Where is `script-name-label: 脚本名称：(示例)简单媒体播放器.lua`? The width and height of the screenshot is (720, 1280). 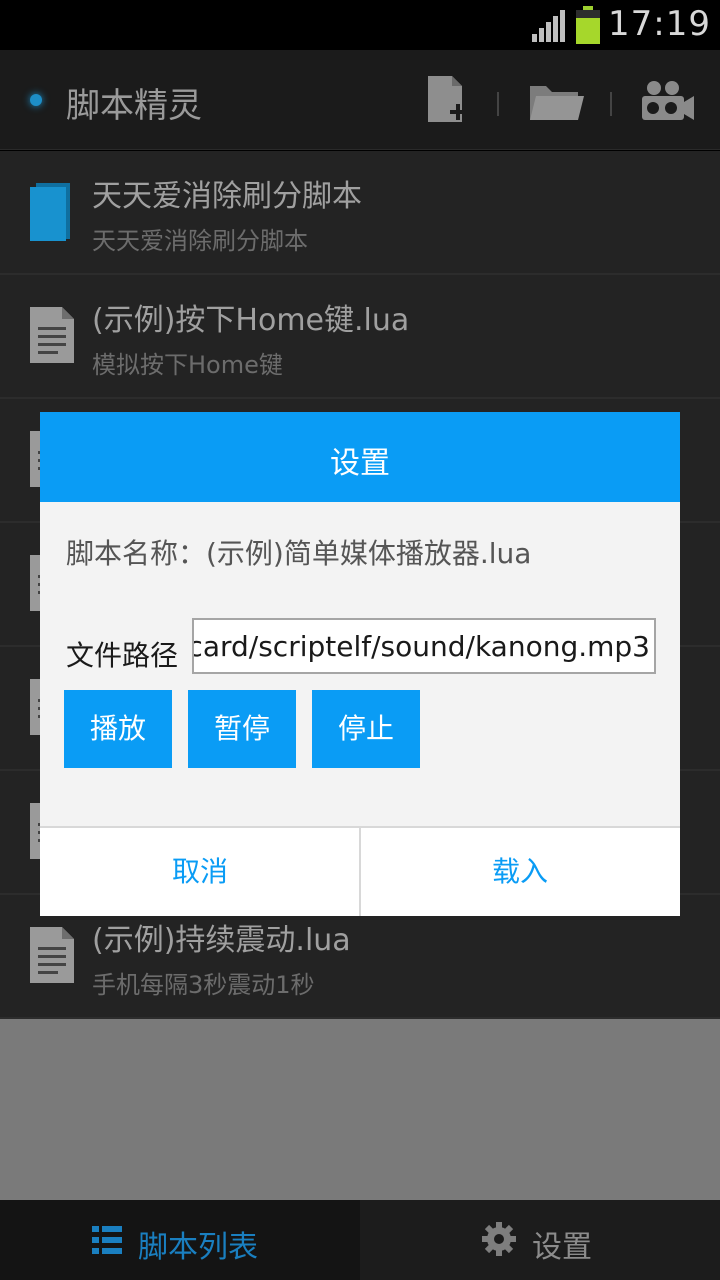 script-name-label: 脚本名称：(示例)简单媒体播放器.lua is located at coordinates (299, 553).